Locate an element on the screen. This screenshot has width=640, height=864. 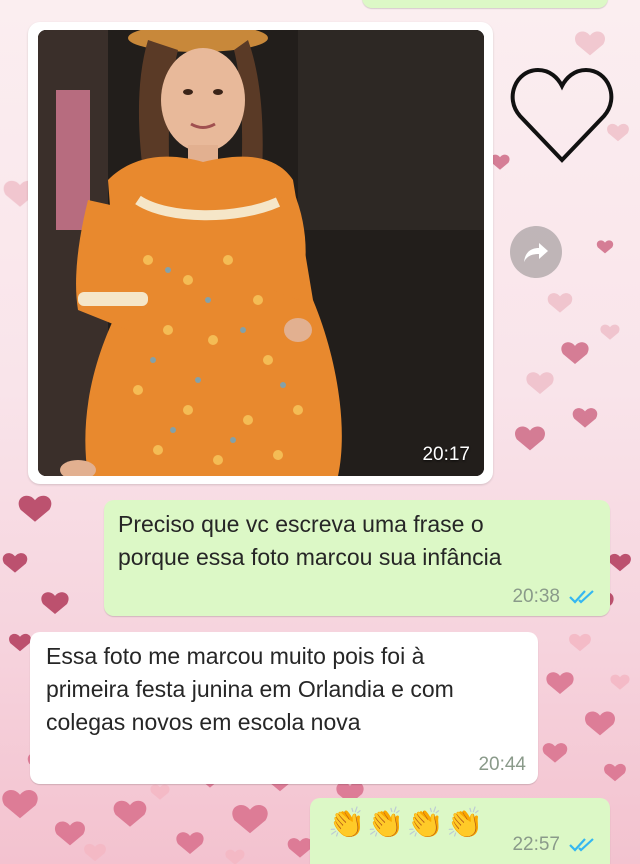
previous-outgoing-bubble is located at coordinates (485, 4).